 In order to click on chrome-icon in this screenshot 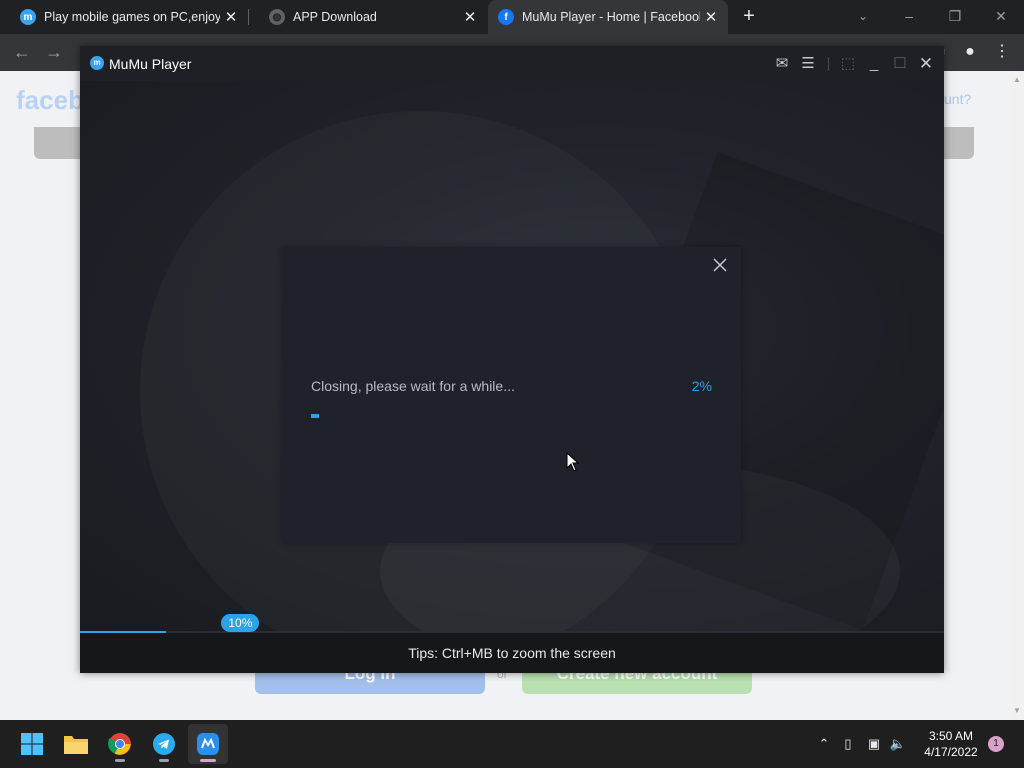, I will do `click(120, 744)`.